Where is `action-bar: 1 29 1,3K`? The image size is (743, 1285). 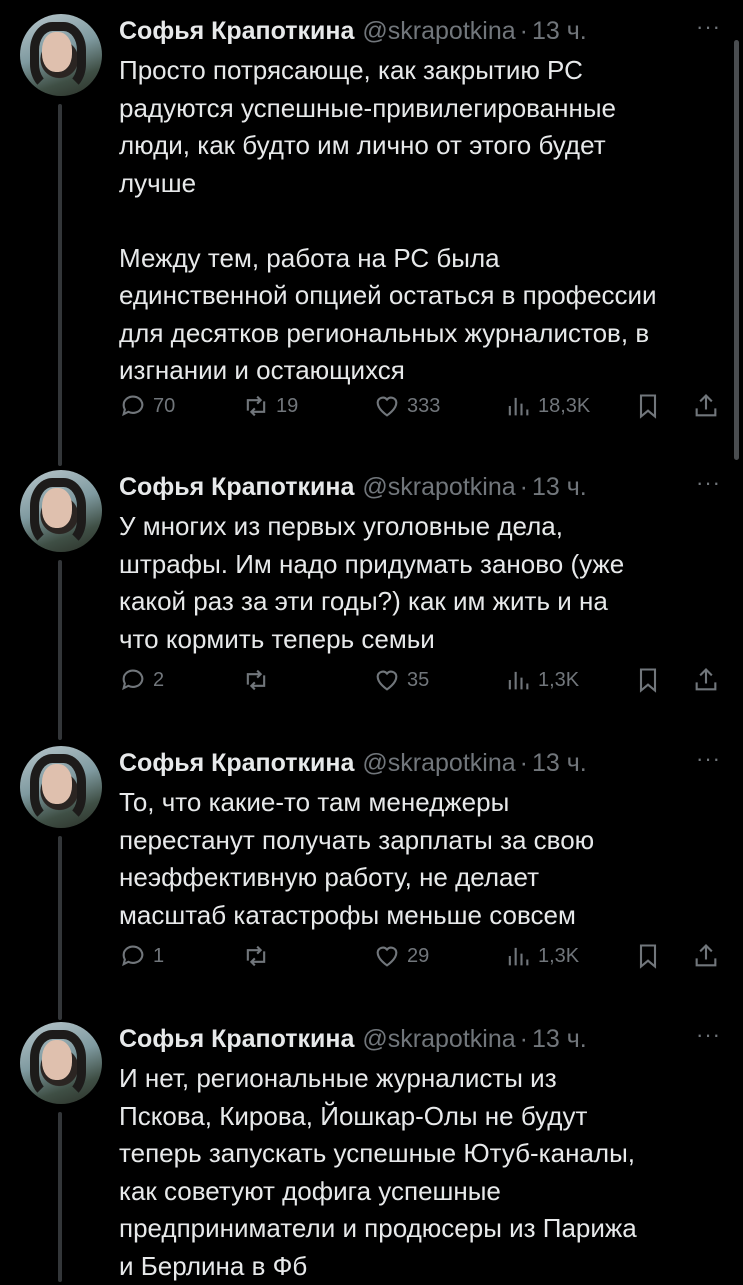
action-bar: 1 29 1,3K is located at coordinates (424, 960).